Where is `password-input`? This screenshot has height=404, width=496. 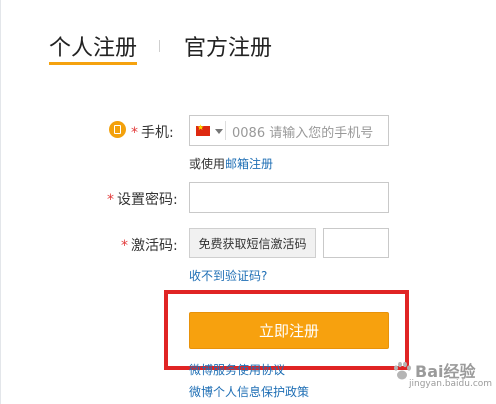 password-input is located at coordinates (289, 197).